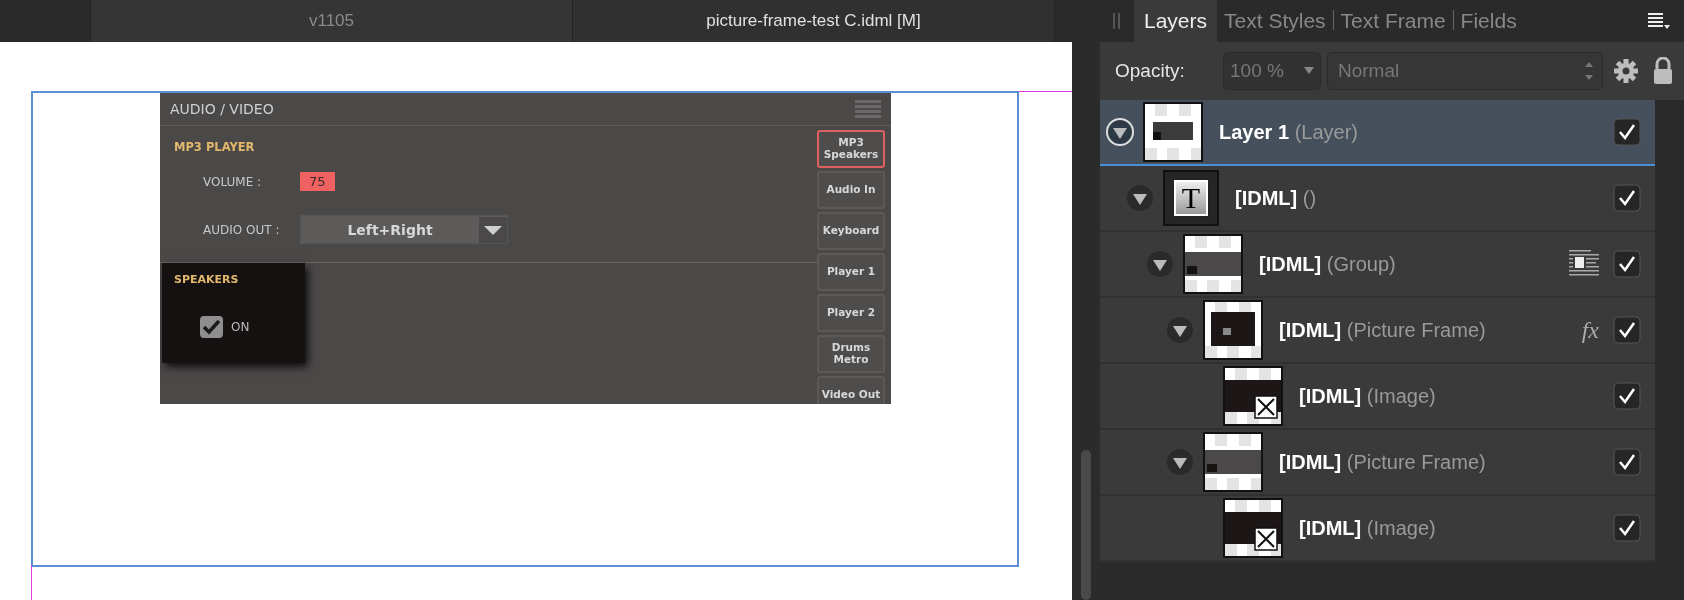  I want to click on screen-title: AUDIO / VIDEO, so click(222, 109).